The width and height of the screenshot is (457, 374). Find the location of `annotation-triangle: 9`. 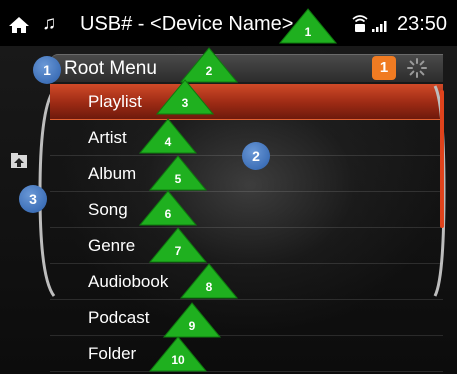

annotation-triangle: 9 is located at coordinates (192, 320).